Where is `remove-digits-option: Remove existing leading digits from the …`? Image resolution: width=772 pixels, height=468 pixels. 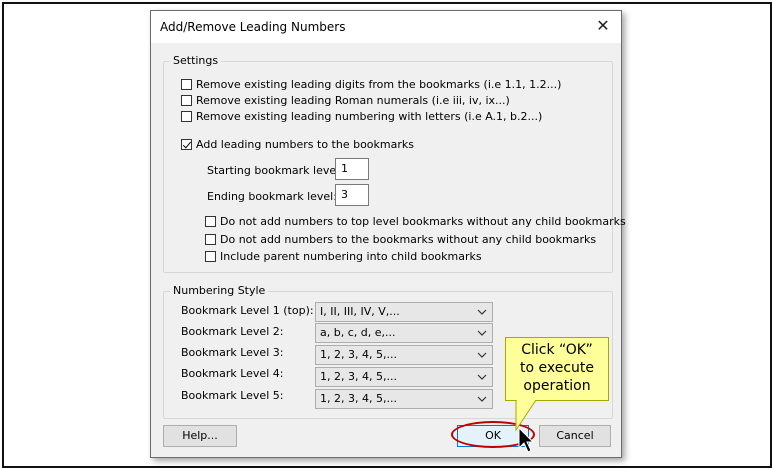
remove-digits-option: Remove existing leading digits from the … is located at coordinates (371, 84).